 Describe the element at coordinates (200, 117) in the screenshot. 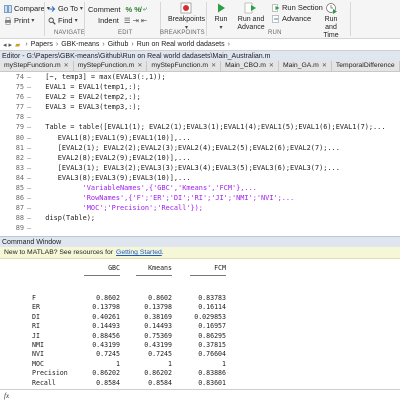

I see `code-line: 78–` at that location.